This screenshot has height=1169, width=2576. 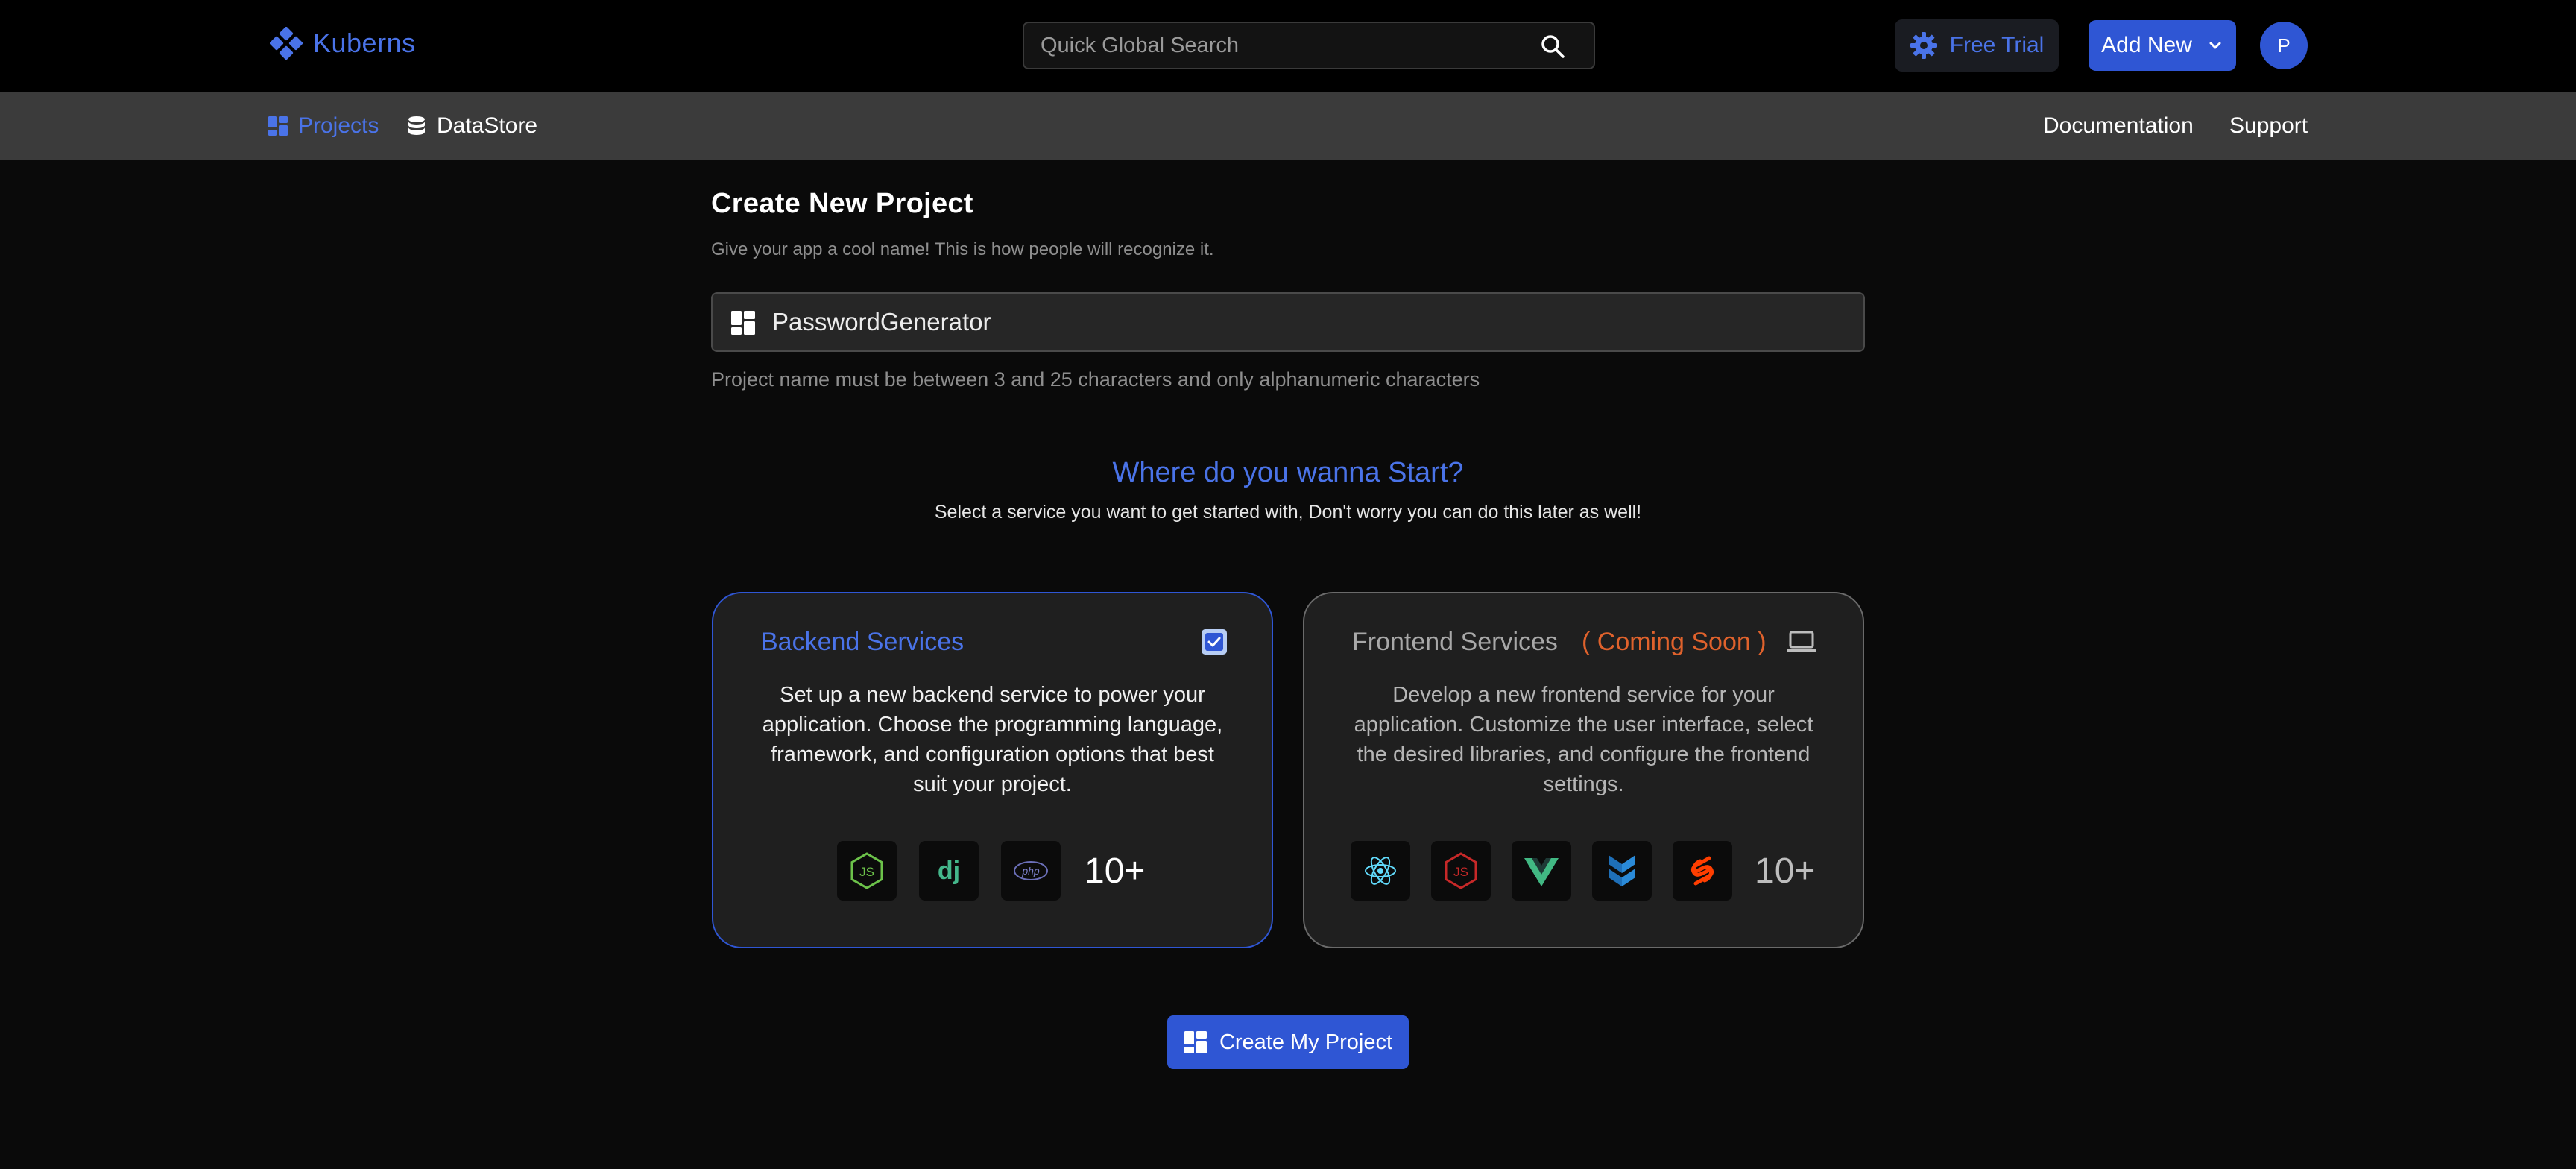 What do you see at coordinates (1455, 642) in the screenshot?
I see `frontend-card-title: Frontend Services` at bounding box center [1455, 642].